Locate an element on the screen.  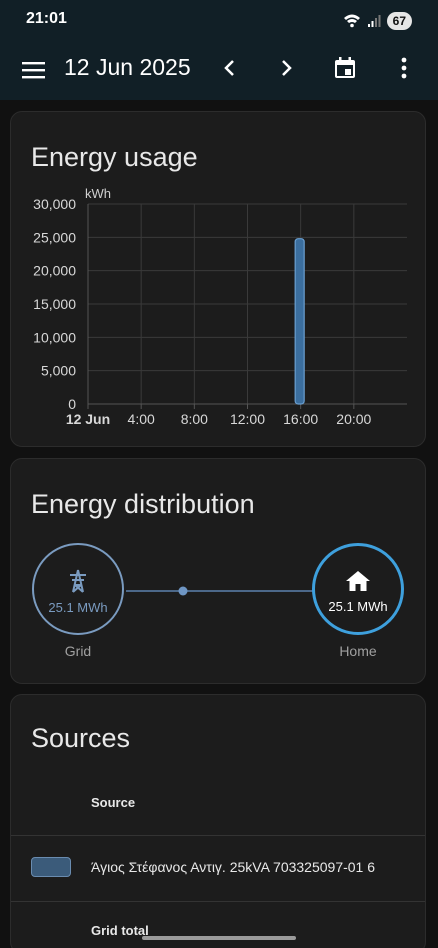
home-node: 25.1 MWh is located at coordinates (358, 589).